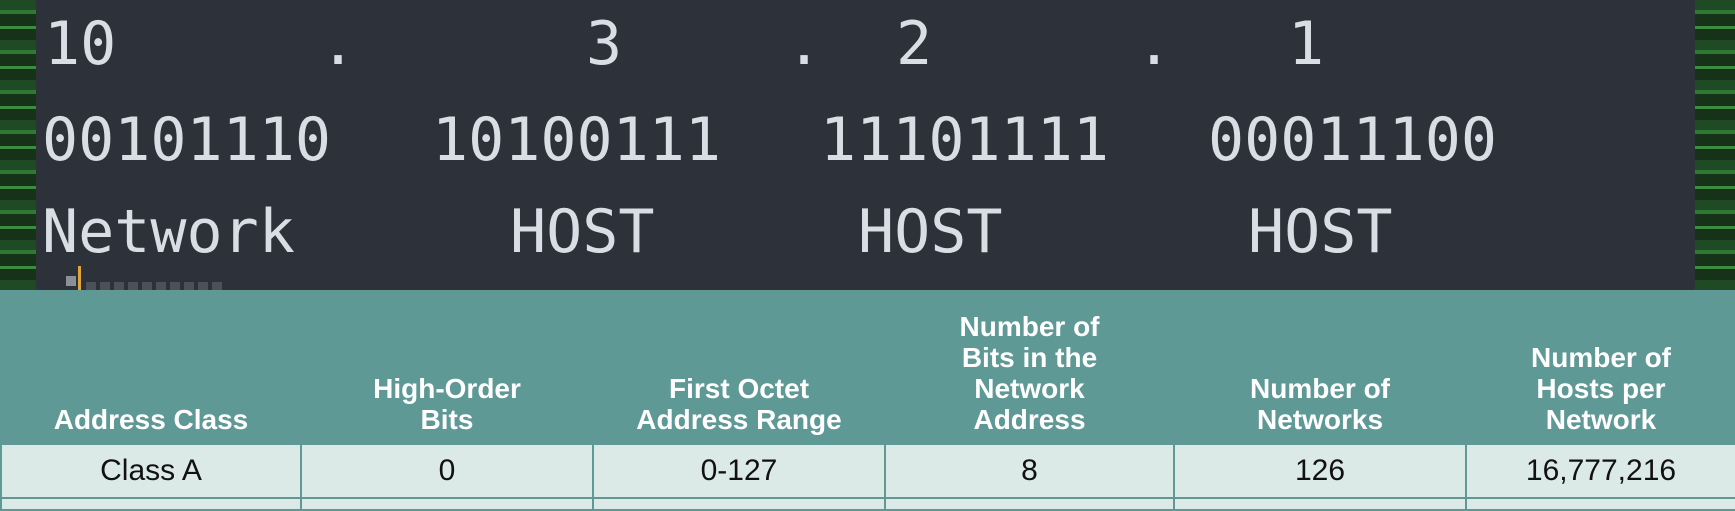 Image resolution: width=1735 pixels, height=511 pixels. Describe the element at coordinates (739, 367) in the screenshot. I see `column-header: First Octet Address Range` at that location.